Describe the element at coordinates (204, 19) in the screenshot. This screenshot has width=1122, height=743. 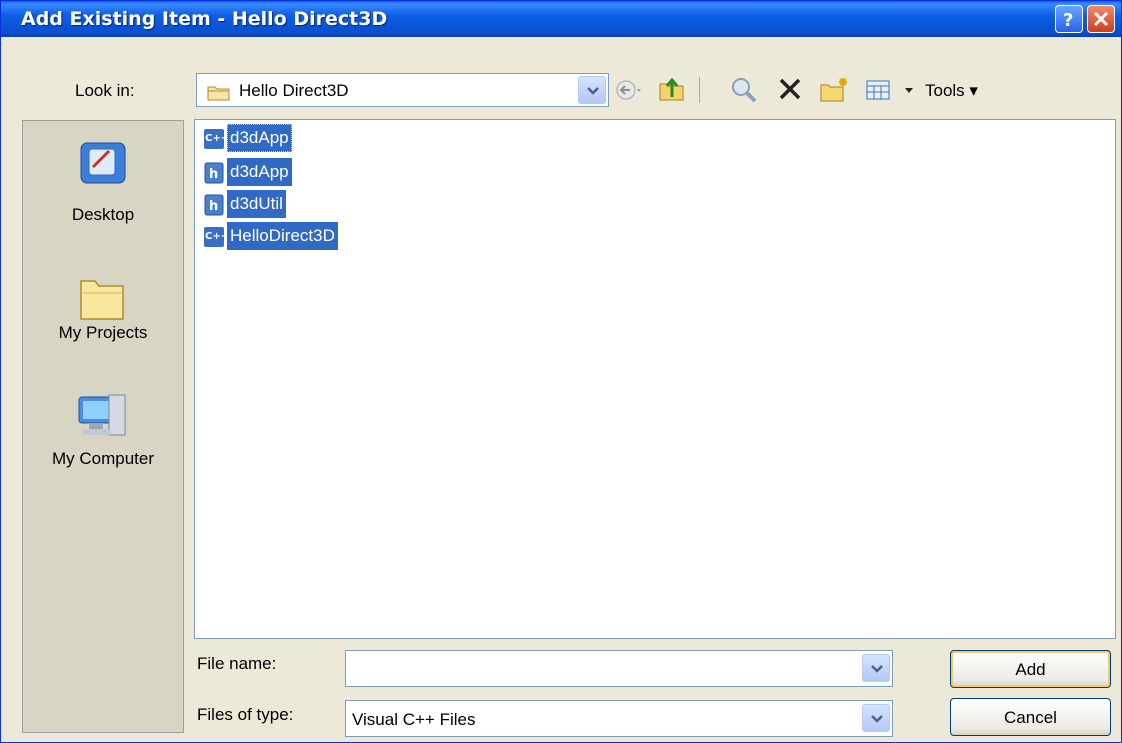
I see `window-title: Add Existing Item - Hello Direct3D` at that location.